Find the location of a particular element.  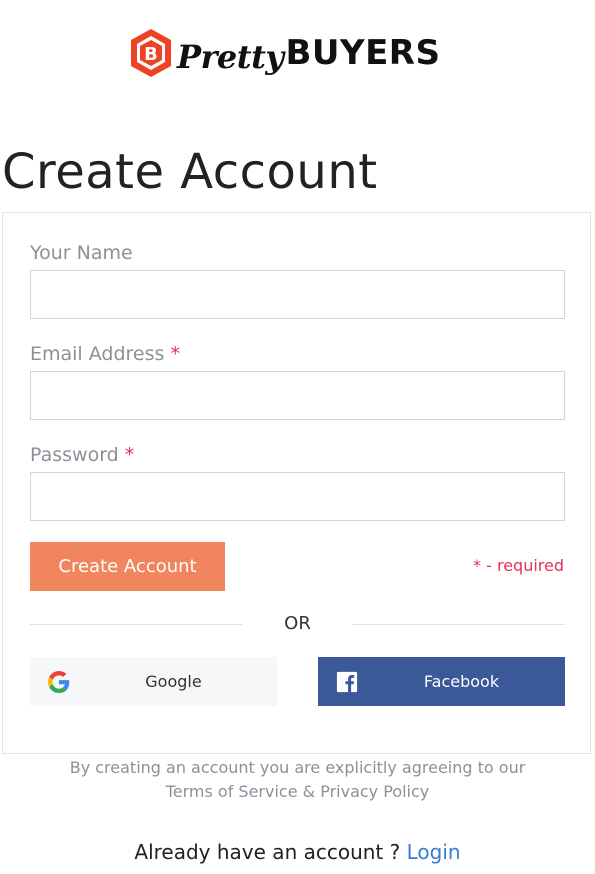

brand-mark-icon: B is located at coordinates (151, 53).